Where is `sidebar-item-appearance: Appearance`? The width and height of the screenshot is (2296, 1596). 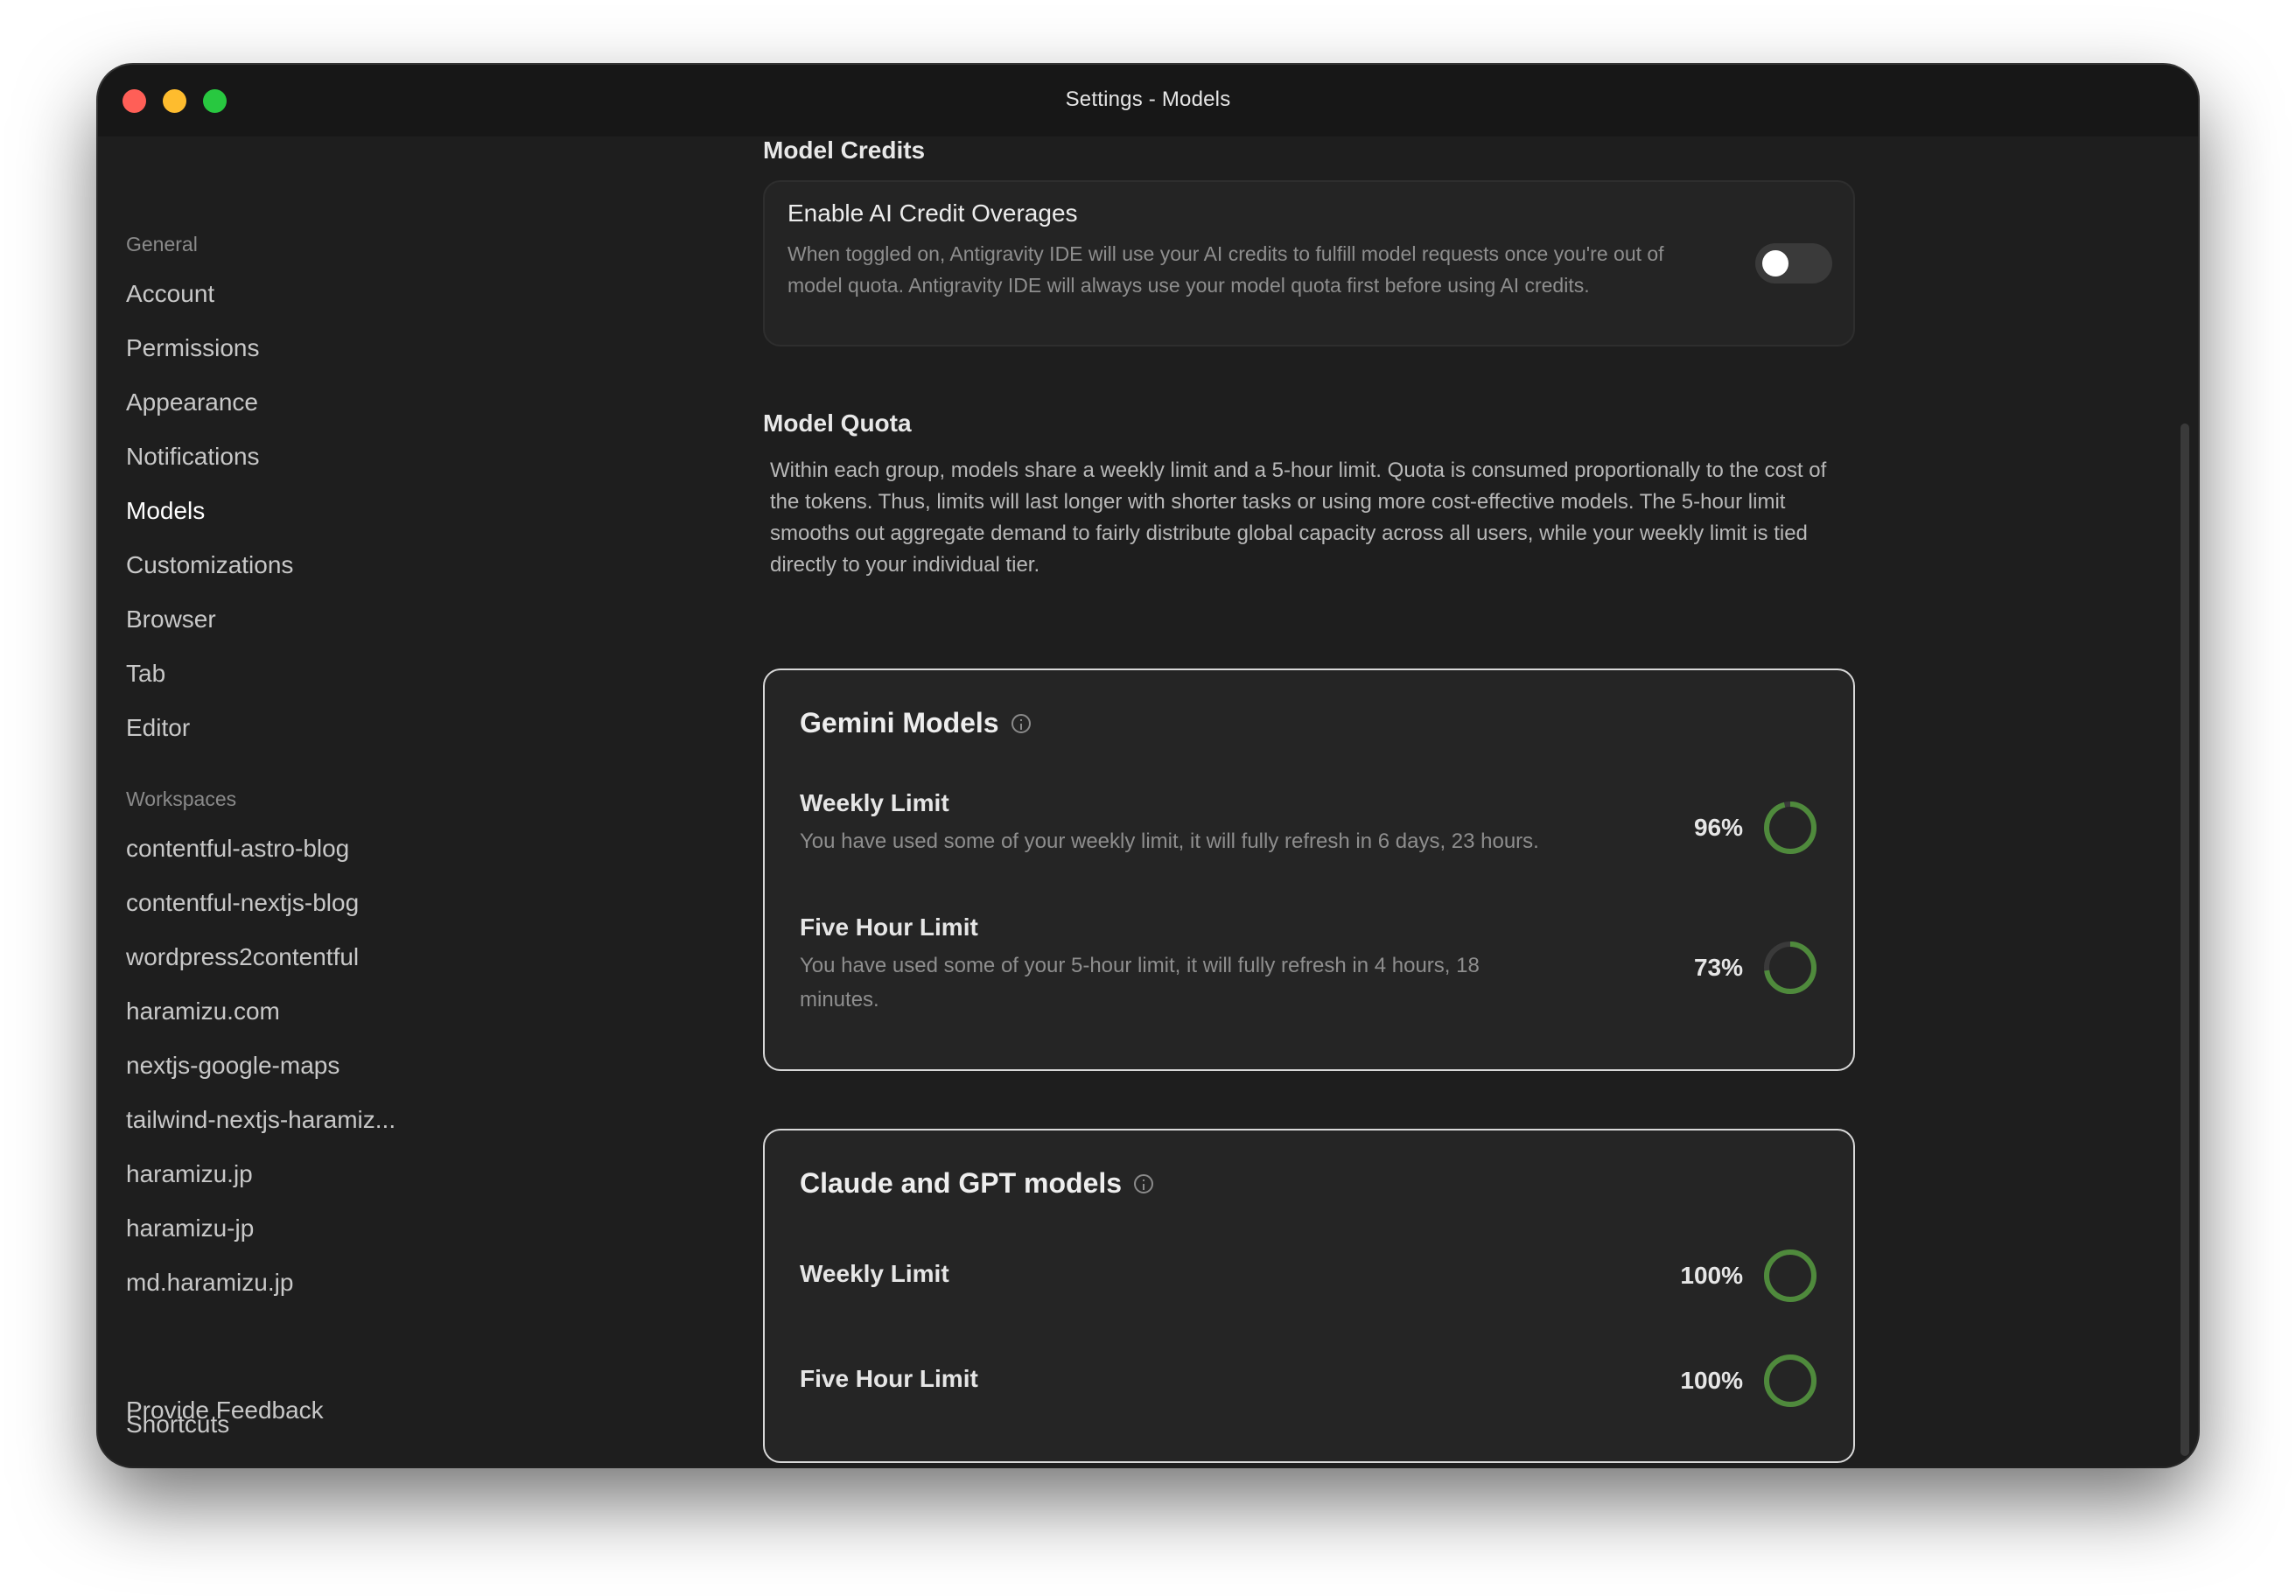 sidebar-item-appearance: Appearance is located at coordinates (192, 402).